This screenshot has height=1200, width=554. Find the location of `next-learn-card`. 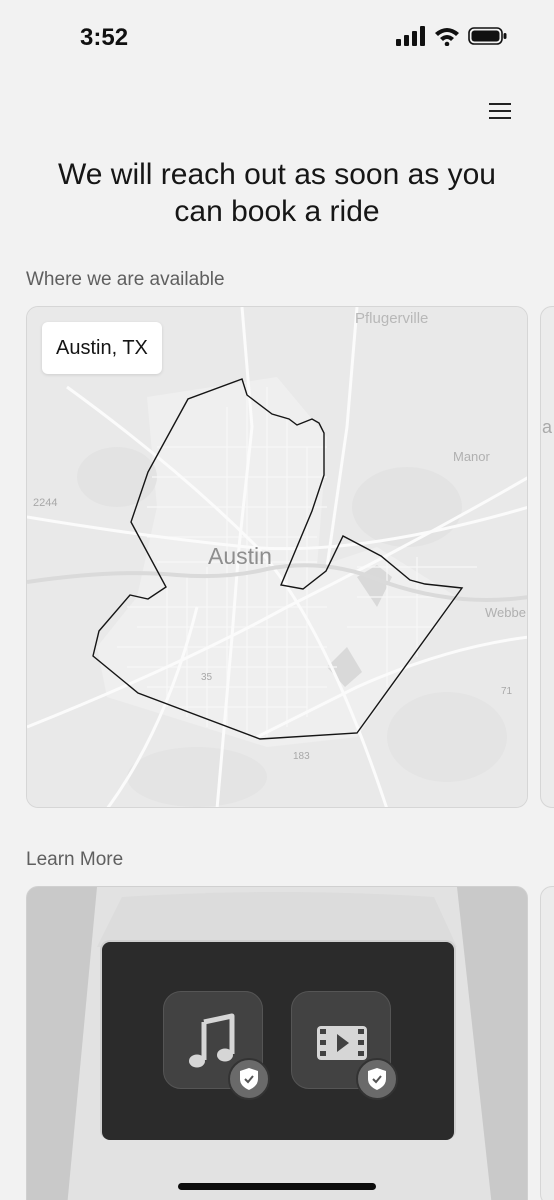

next-learn-card is located at coordinates (547, 1043).